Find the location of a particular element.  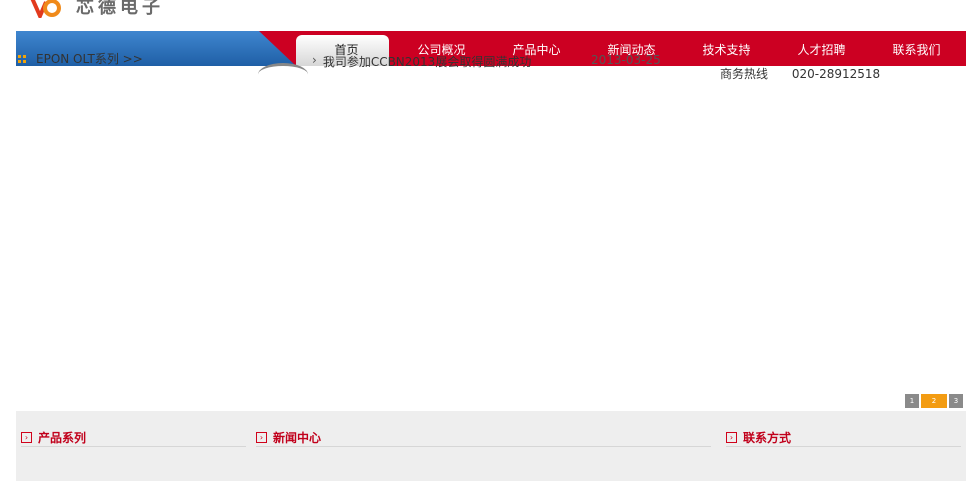

contact-line: 商务热线 020-28912518 is located at coordinates (835, 73).